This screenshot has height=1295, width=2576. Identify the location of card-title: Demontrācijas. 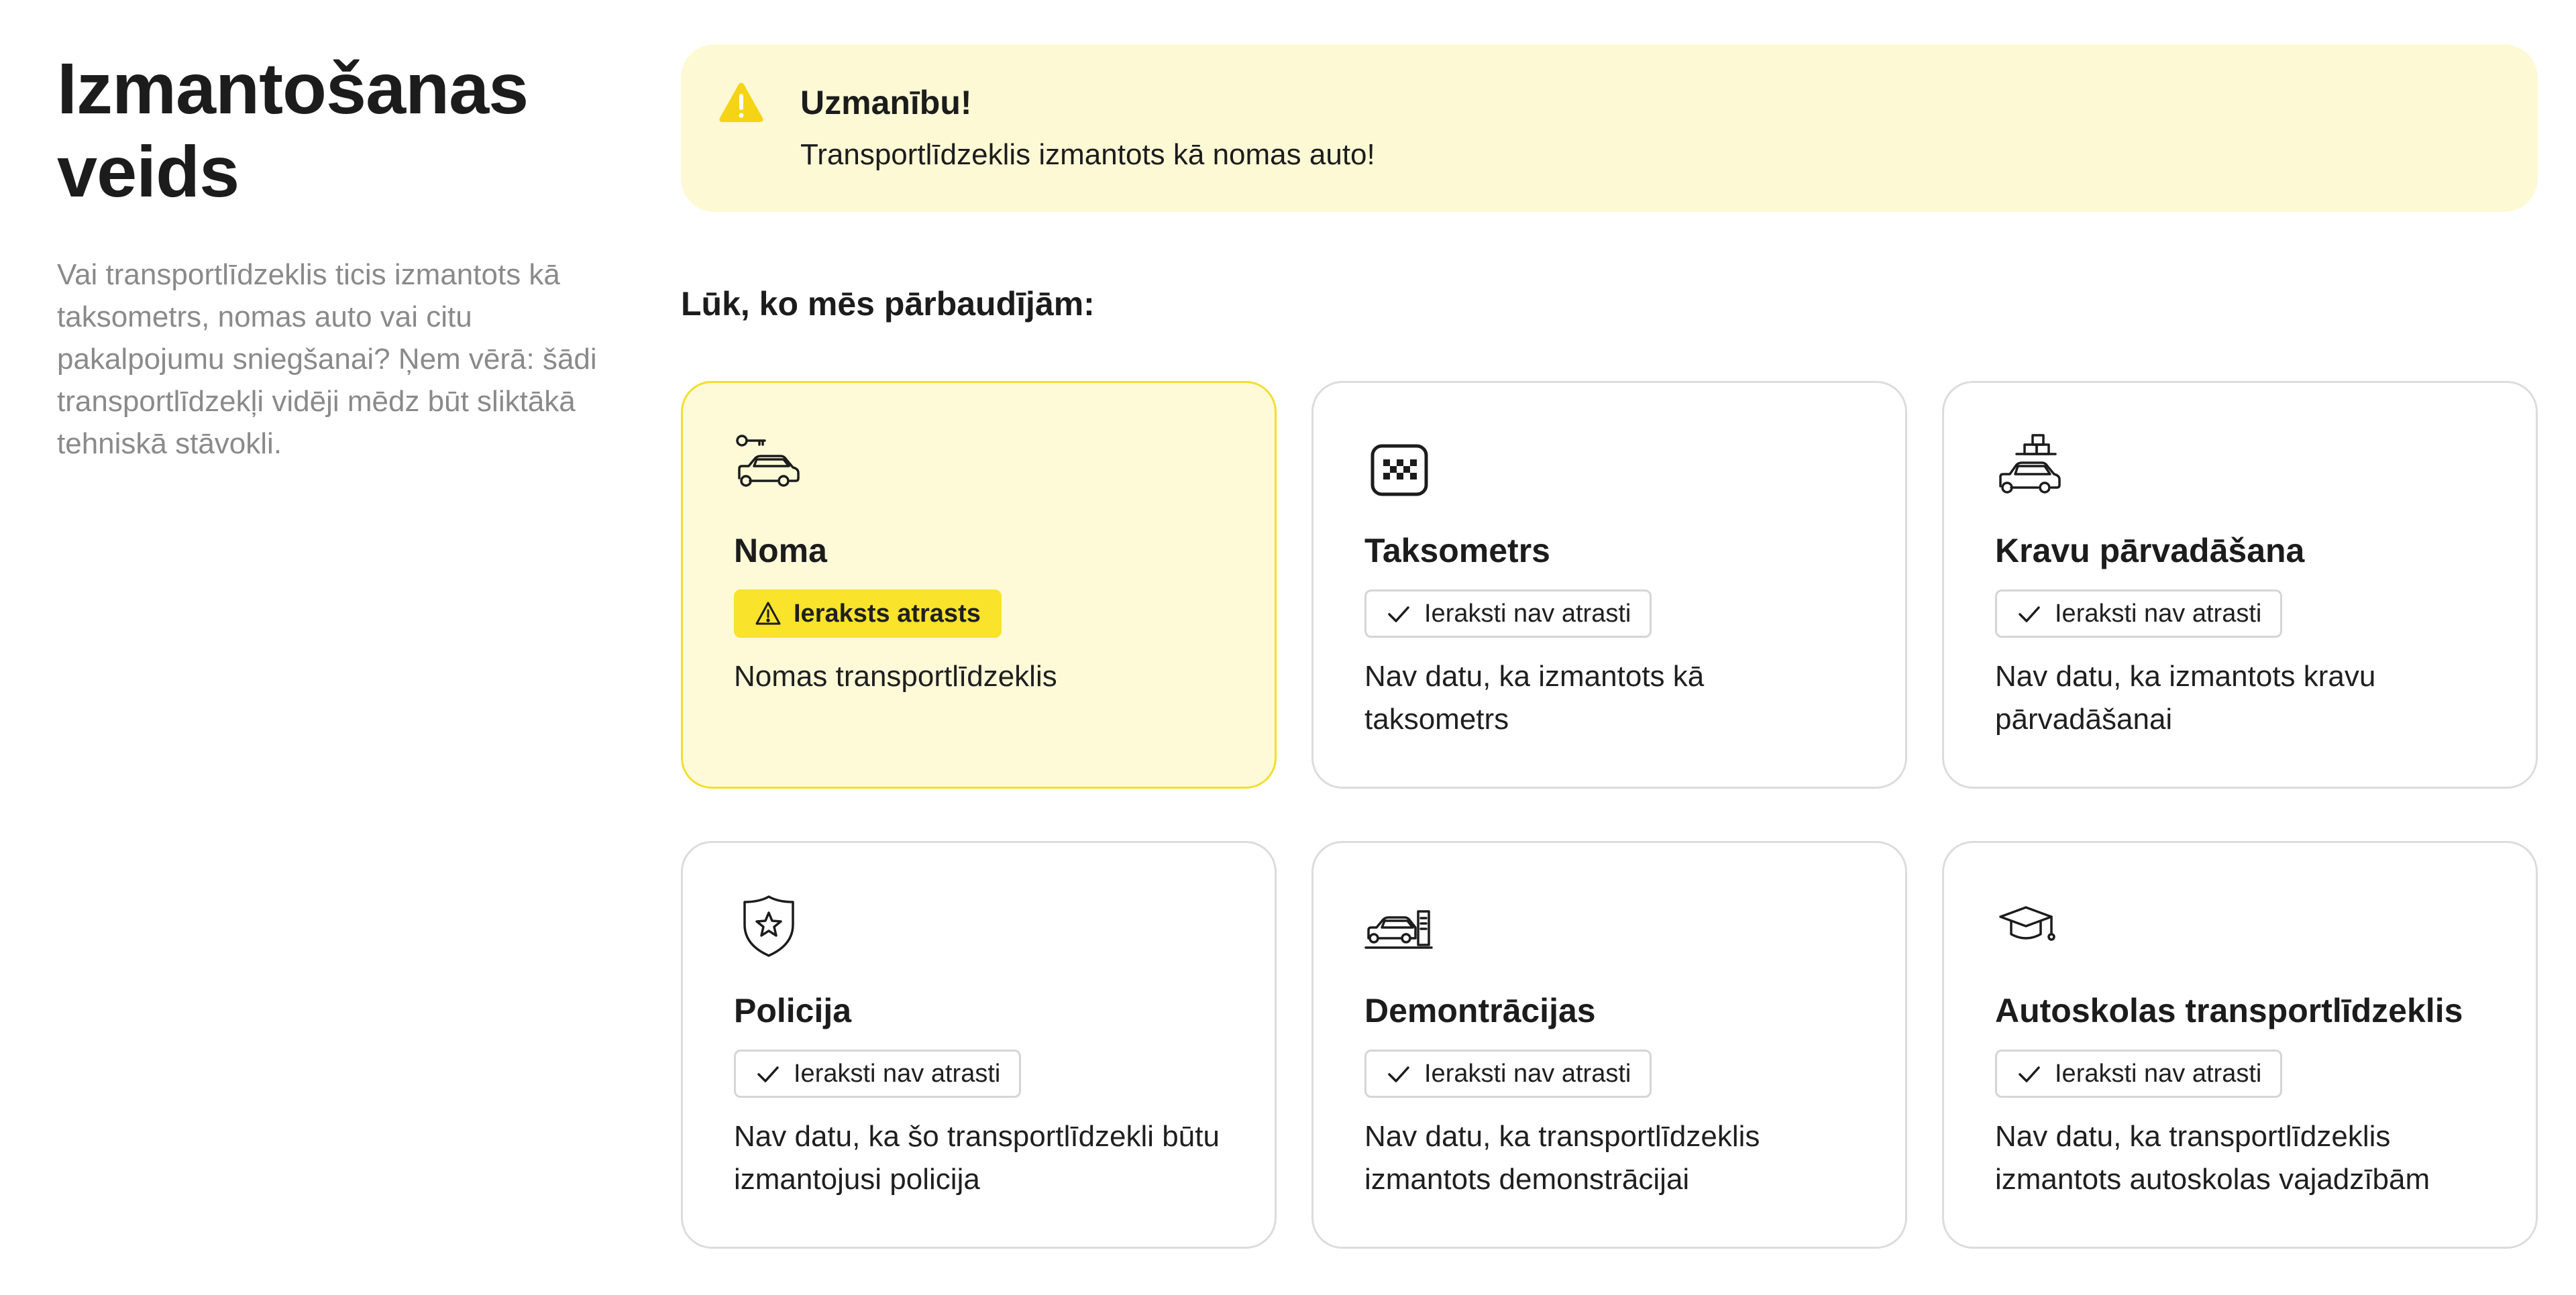
(1480, 1011).